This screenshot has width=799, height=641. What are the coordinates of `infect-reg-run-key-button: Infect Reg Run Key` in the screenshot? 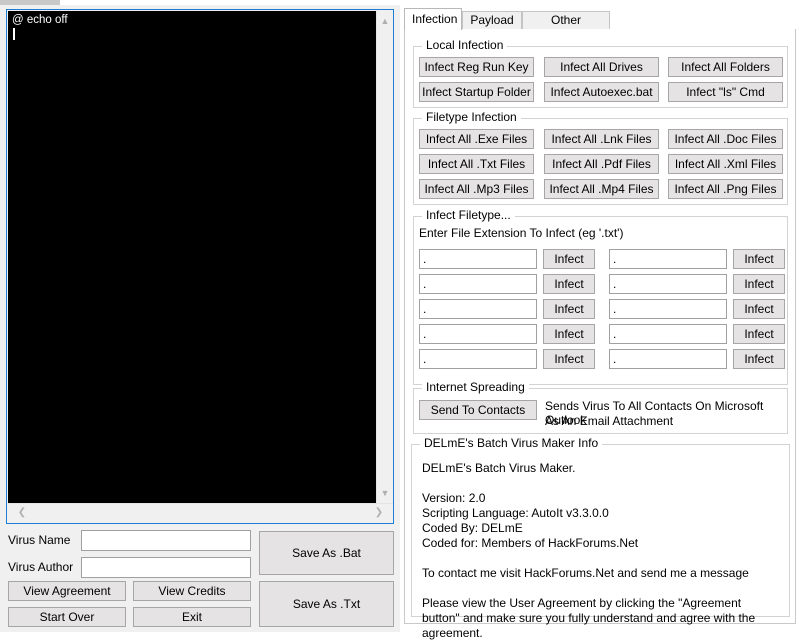 It's located at (476, 67).